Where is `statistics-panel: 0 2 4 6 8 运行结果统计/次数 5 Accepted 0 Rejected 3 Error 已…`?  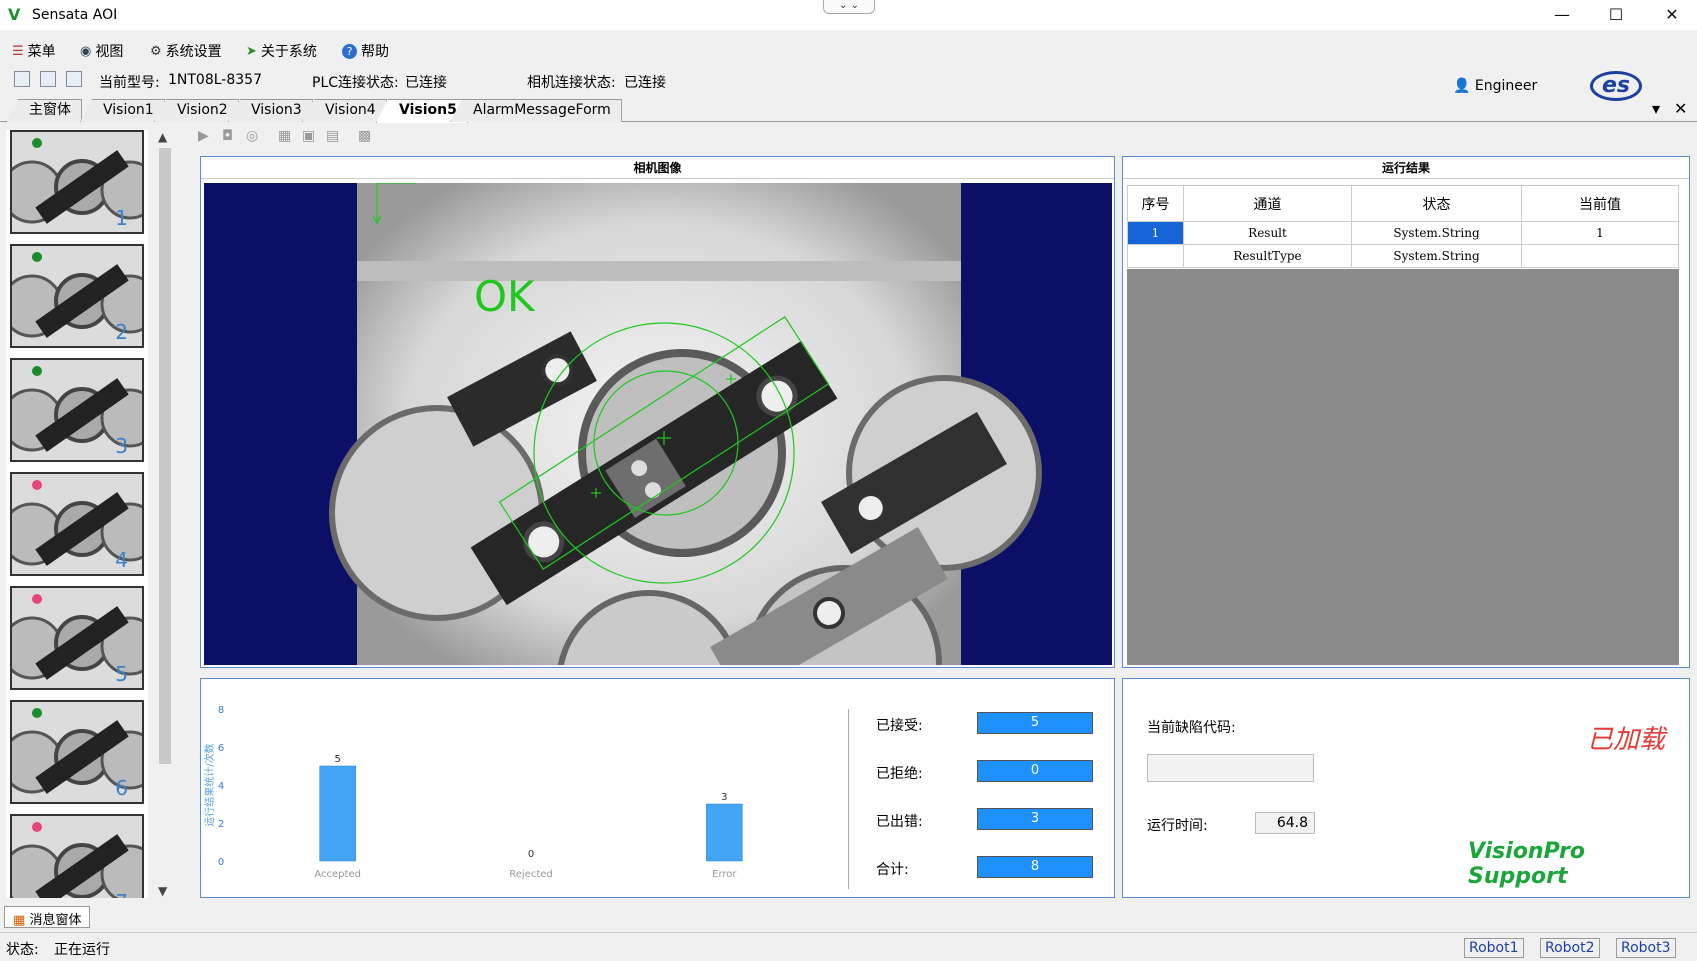 statistics-panel: 0 2 4 6 8 运行结果统计/次数 5 Accepted 0 Rejected 3 Error 已… is located at coordinates (657, 788).